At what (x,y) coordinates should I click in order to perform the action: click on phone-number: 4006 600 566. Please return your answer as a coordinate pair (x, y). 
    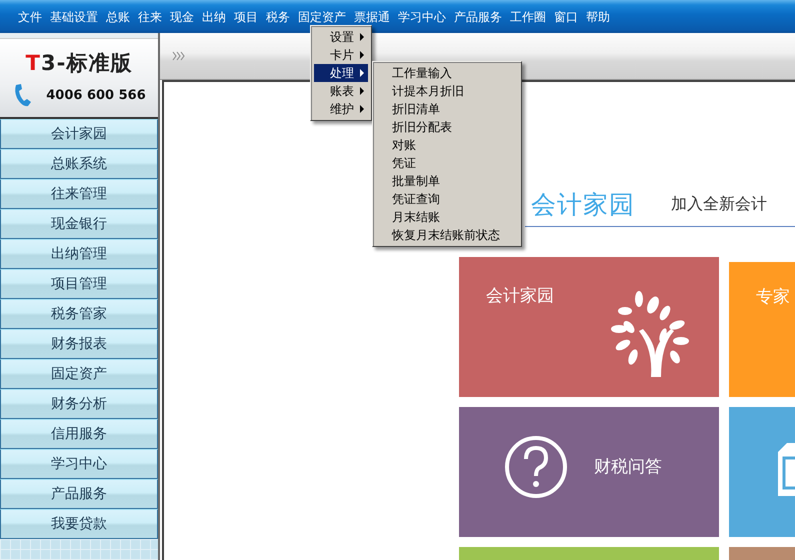
    Looking at the image, I should click on (96, 95).